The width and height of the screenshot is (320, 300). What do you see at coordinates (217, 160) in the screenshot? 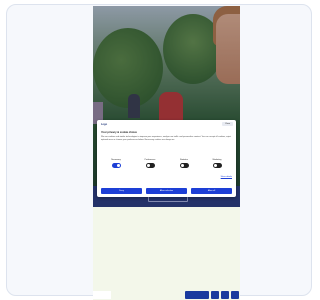
I see `toggle-label: Marketing` at bounding box center [217, 160].